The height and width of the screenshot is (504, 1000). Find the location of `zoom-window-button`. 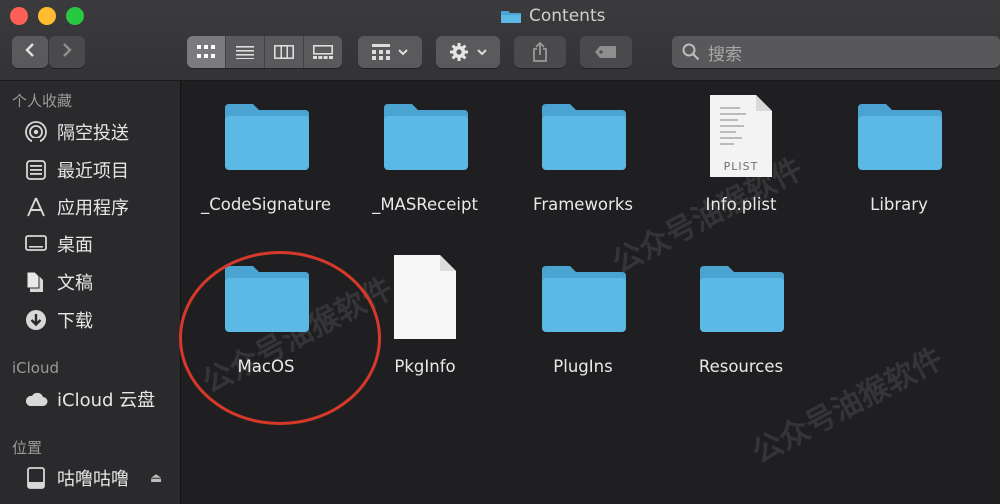

zoom-window-button is located at coordinates (75, 16).